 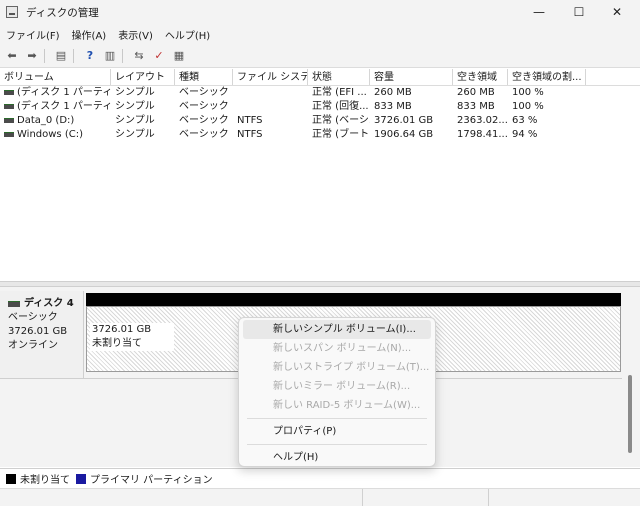 What do you see at coordinates (32, 56) in the screenshot?
I see `forward-arrow-icon: ➡` at bounding box center [32, 56].